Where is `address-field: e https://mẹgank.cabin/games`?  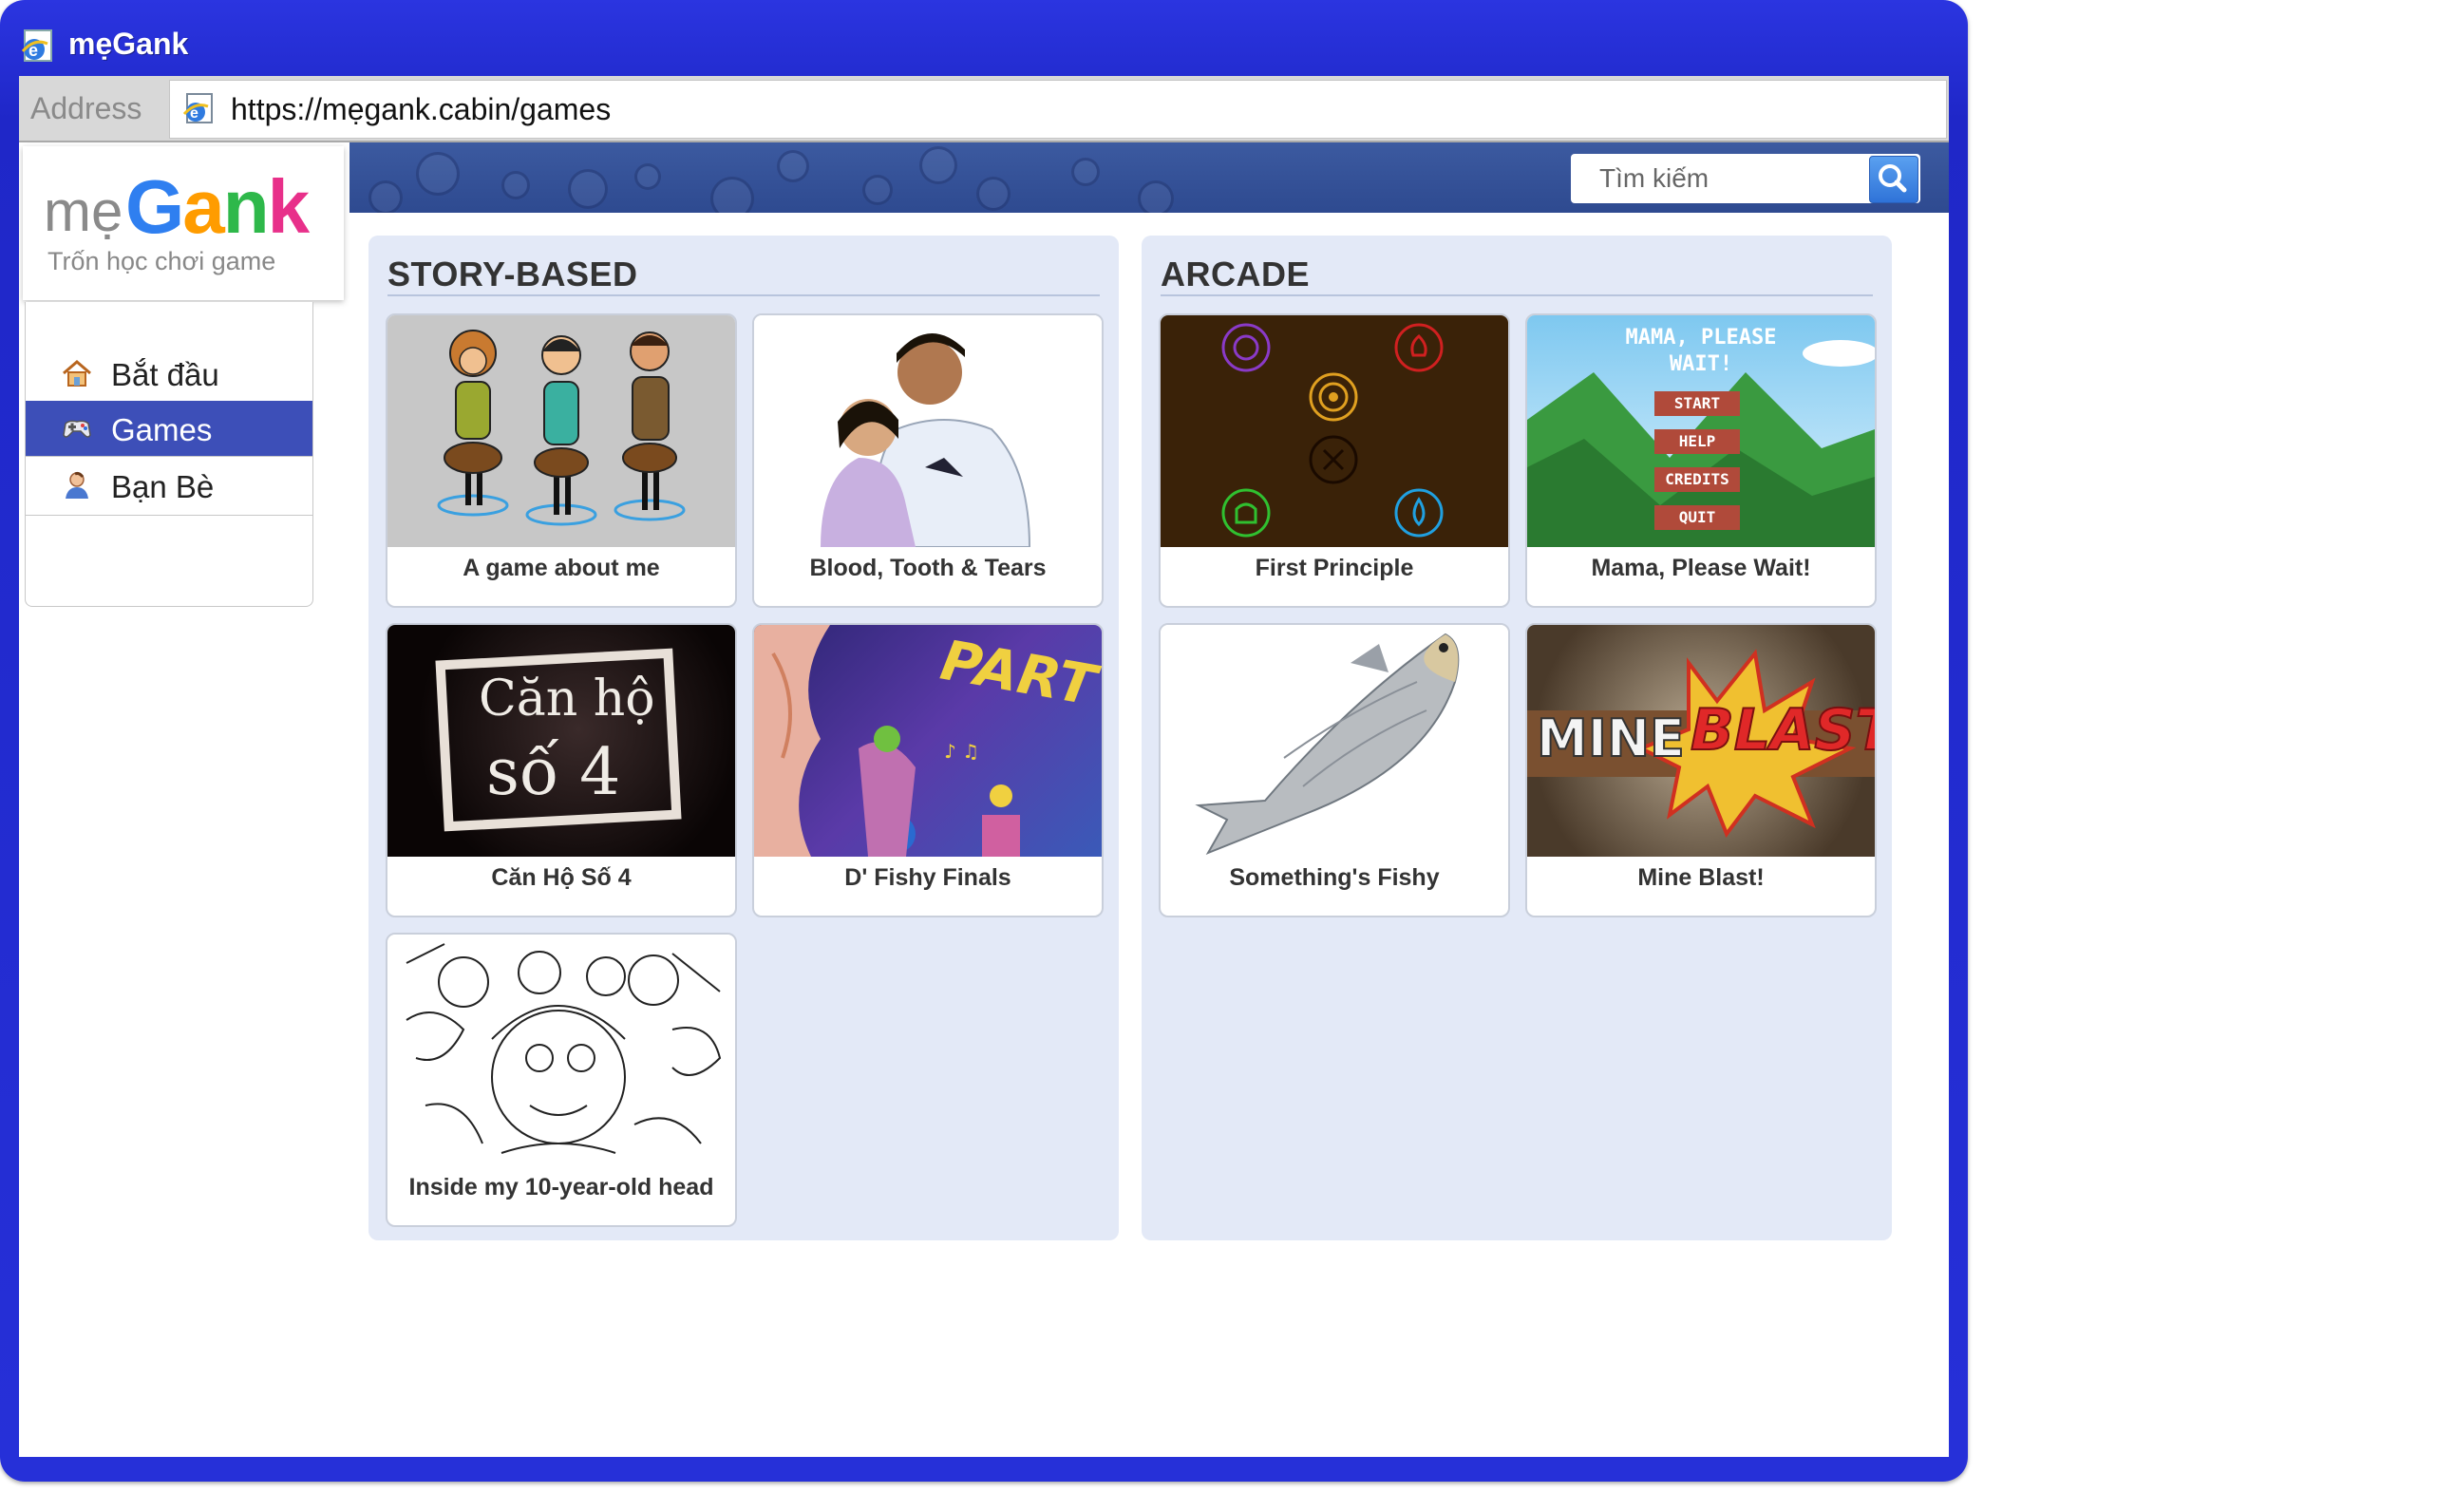
address-field: e https://mẹgank.cabin/games is located at coordinates (1058, 110).